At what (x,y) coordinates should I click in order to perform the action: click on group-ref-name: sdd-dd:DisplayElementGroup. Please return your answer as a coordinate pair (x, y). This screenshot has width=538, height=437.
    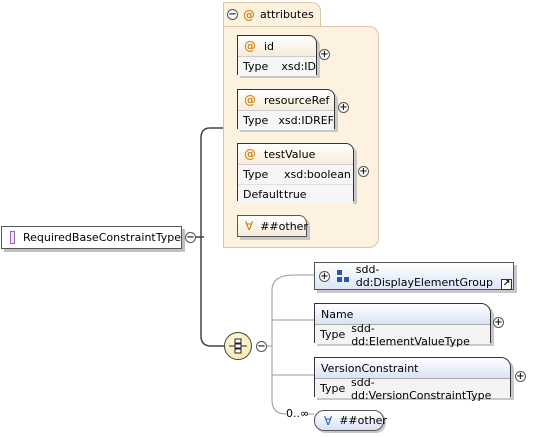
    Looking at the image, I should click on (424, 276).